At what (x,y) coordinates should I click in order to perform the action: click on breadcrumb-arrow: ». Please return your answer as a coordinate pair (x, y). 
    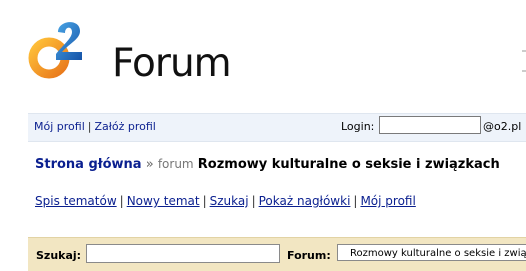
    Looking at the image, I should click on (149, 164).